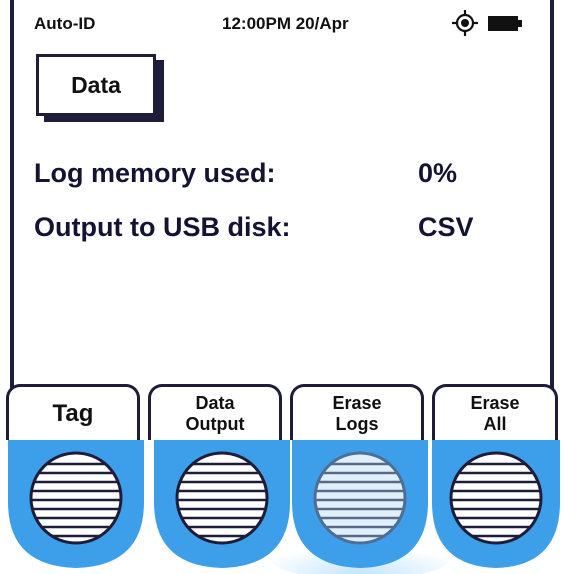  I want to click on mode-indicator: Auto-ID, so click(65, 23).